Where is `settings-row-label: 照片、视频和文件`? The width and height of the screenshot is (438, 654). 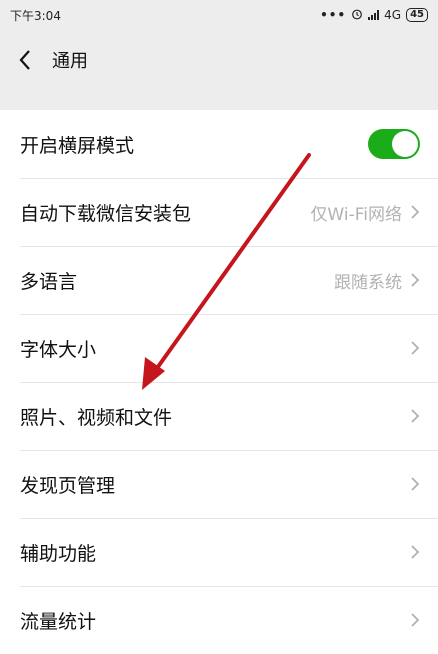 settings-row-label: 照片、视频和文件 is located at coordinates (96, 417).